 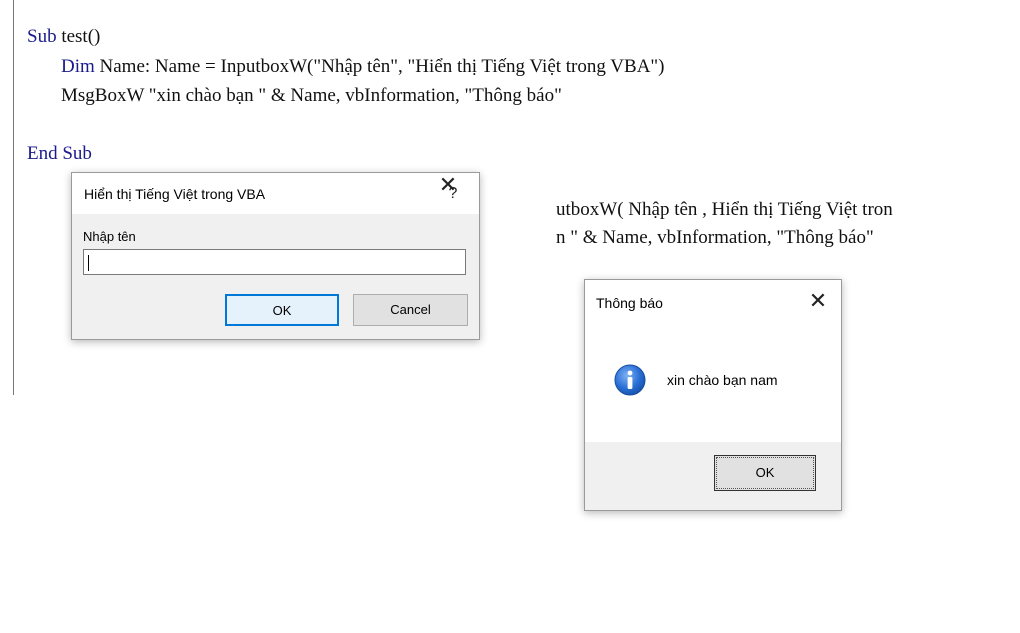 I want to click on background-code-line-2: n " & Name, vbInformation, "Thông báo", so click(x=715, y=237).